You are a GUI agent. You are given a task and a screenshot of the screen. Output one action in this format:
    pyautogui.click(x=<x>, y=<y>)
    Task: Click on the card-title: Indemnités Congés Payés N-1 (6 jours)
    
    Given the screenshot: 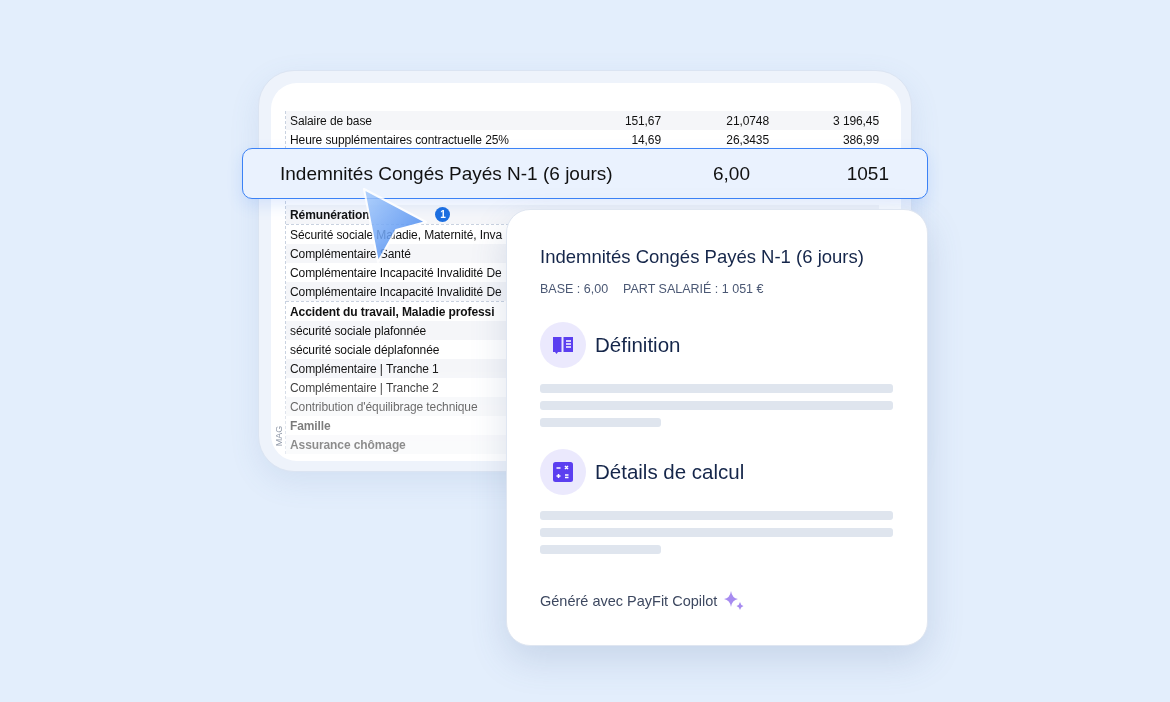 What is the action you would take?
    pyautogui.click(x=702, y=257)
    